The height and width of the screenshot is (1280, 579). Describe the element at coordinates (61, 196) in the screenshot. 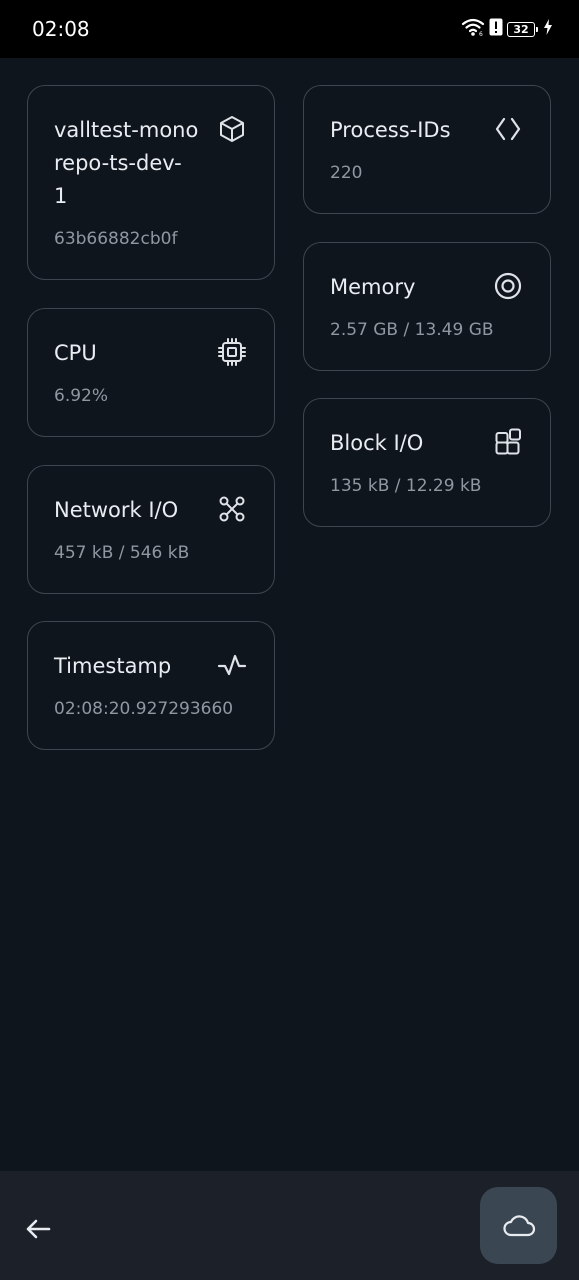

I see `container-name-line3: 1` at that location.